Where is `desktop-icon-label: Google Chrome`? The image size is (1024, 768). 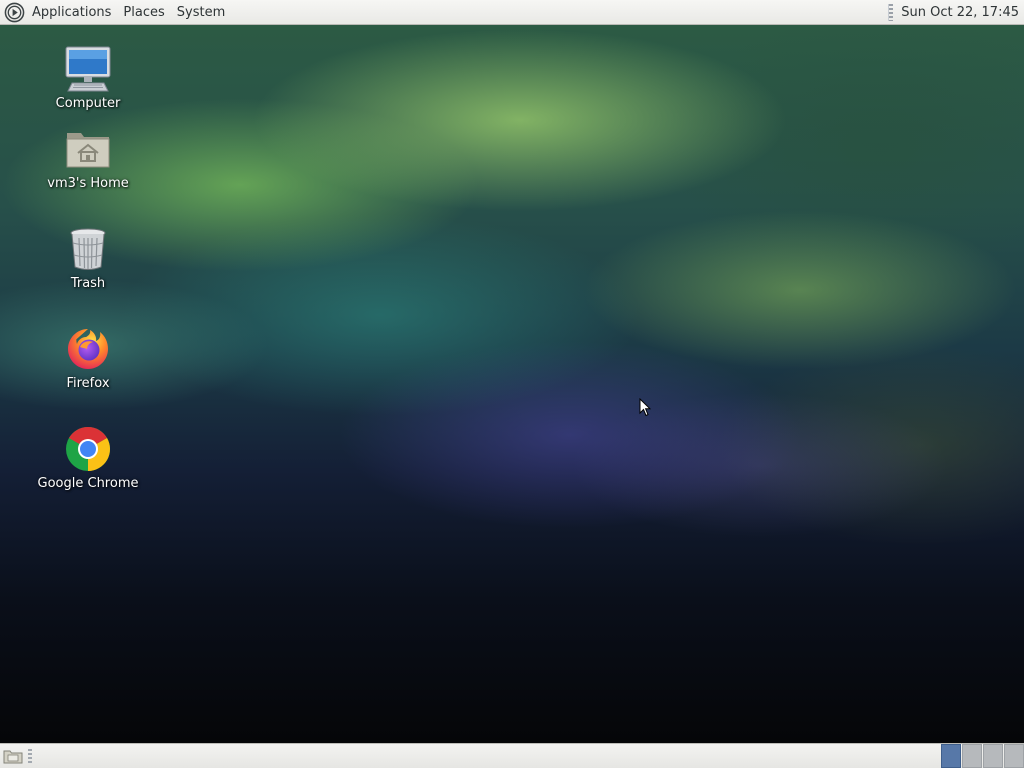 desktop-icon-label: Google Chrome is located at coordinates (88, 483).